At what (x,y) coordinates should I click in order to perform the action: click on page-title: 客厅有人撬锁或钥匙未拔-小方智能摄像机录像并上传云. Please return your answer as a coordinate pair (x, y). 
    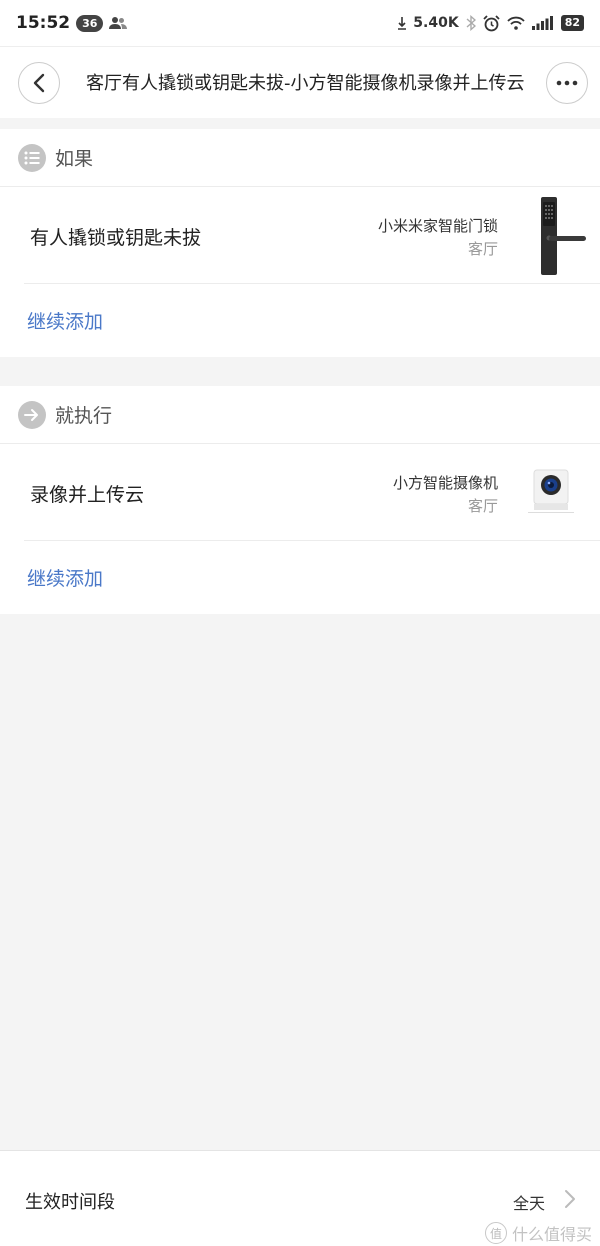
    Looking at the image, I should click on (305, 83).